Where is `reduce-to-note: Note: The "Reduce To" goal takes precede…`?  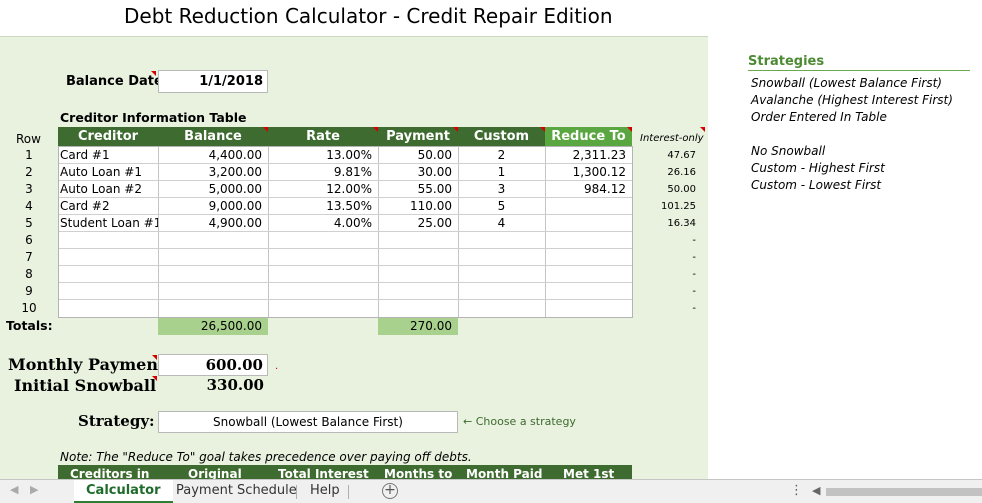
reduce-to-note: Note: The "Reduce To" goal takes precede… is located at coordinates (266, 457).